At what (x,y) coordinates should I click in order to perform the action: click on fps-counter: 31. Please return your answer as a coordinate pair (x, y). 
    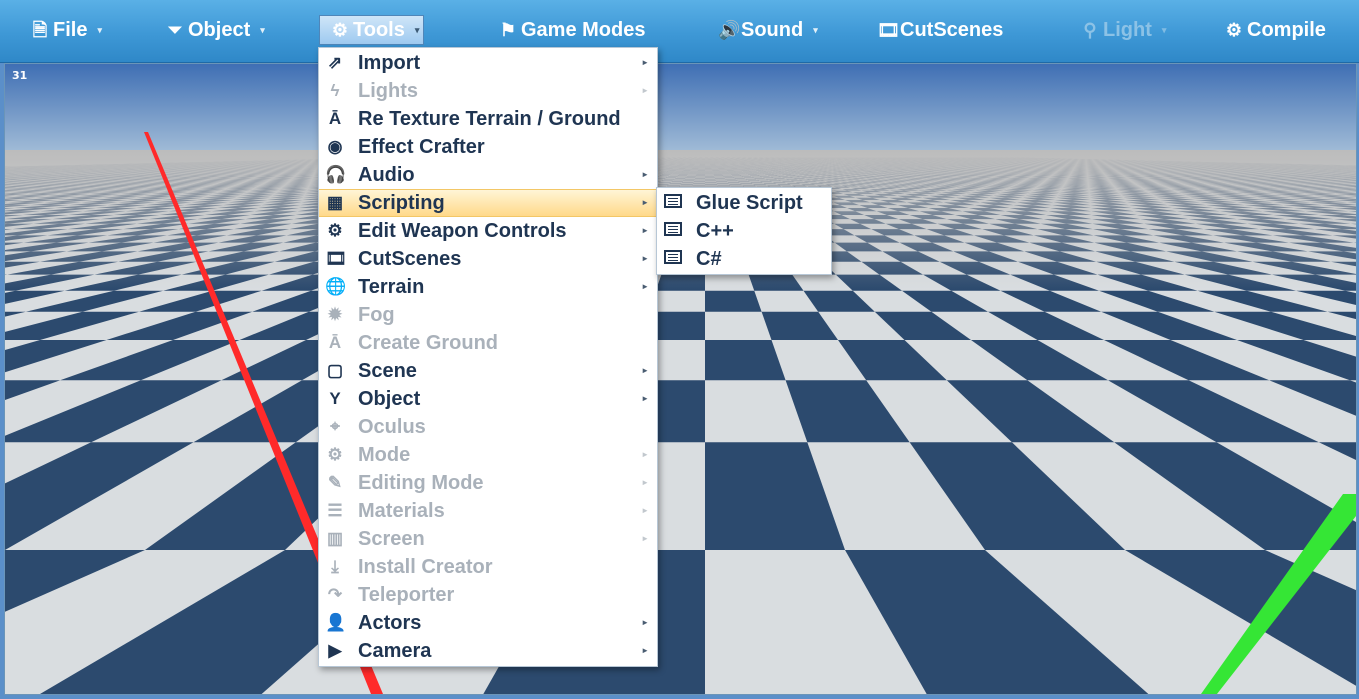
    Looking at the image, I should click on (20, 75).